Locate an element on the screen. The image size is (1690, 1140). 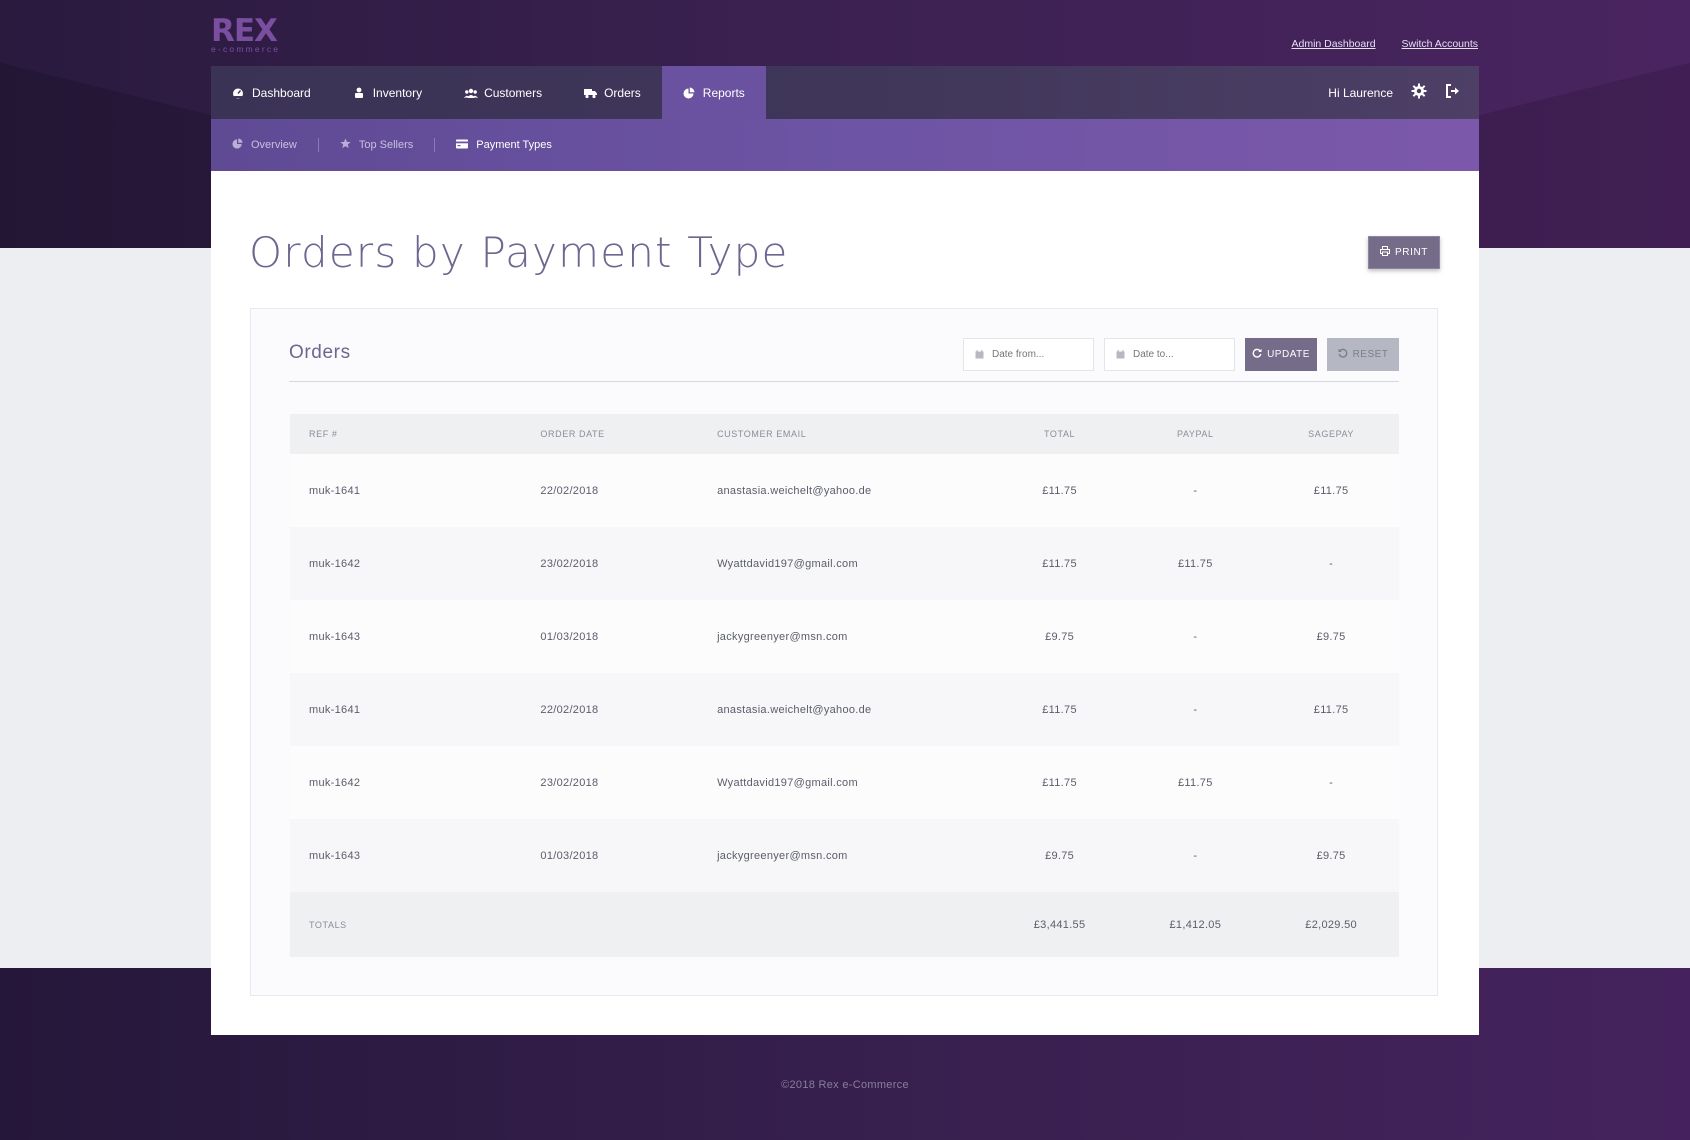
totals-total: £3,441.55 is located at coordinates (1059, 924).